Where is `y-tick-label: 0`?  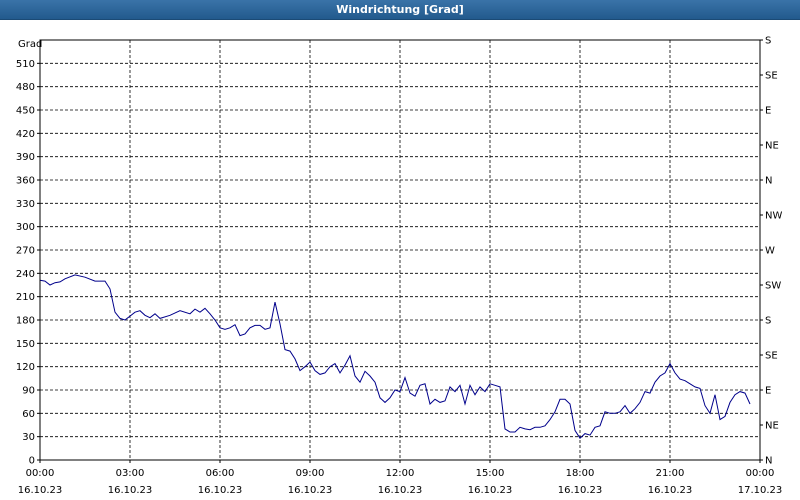
y-tick-label: 0 is located at coordinates (32, 461).